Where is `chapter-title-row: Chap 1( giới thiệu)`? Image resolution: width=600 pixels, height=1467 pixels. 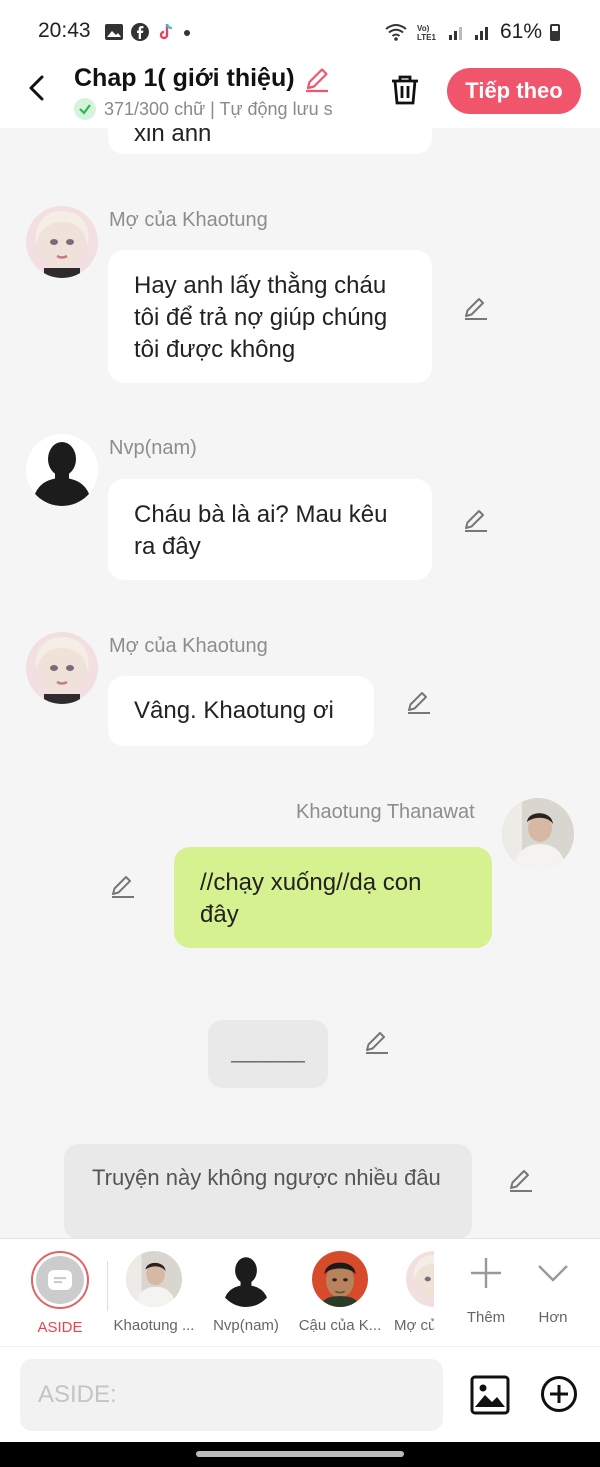
chapter-title-row: Chap 1( giới thiệu) is located at coordinates (202, 78).